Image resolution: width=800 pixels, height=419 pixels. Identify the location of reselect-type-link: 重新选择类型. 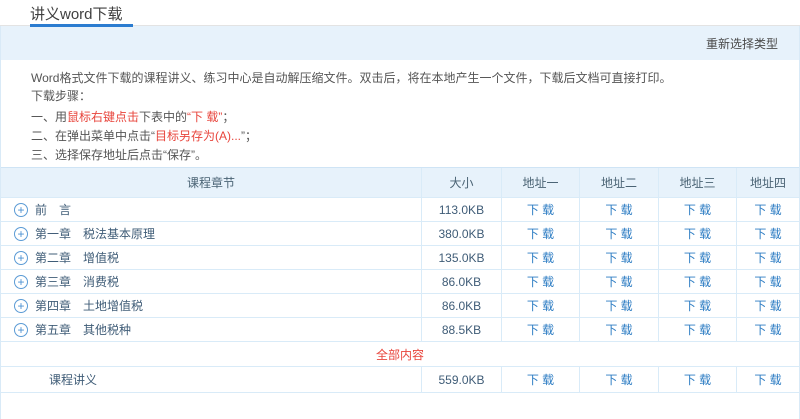
(742, 43).